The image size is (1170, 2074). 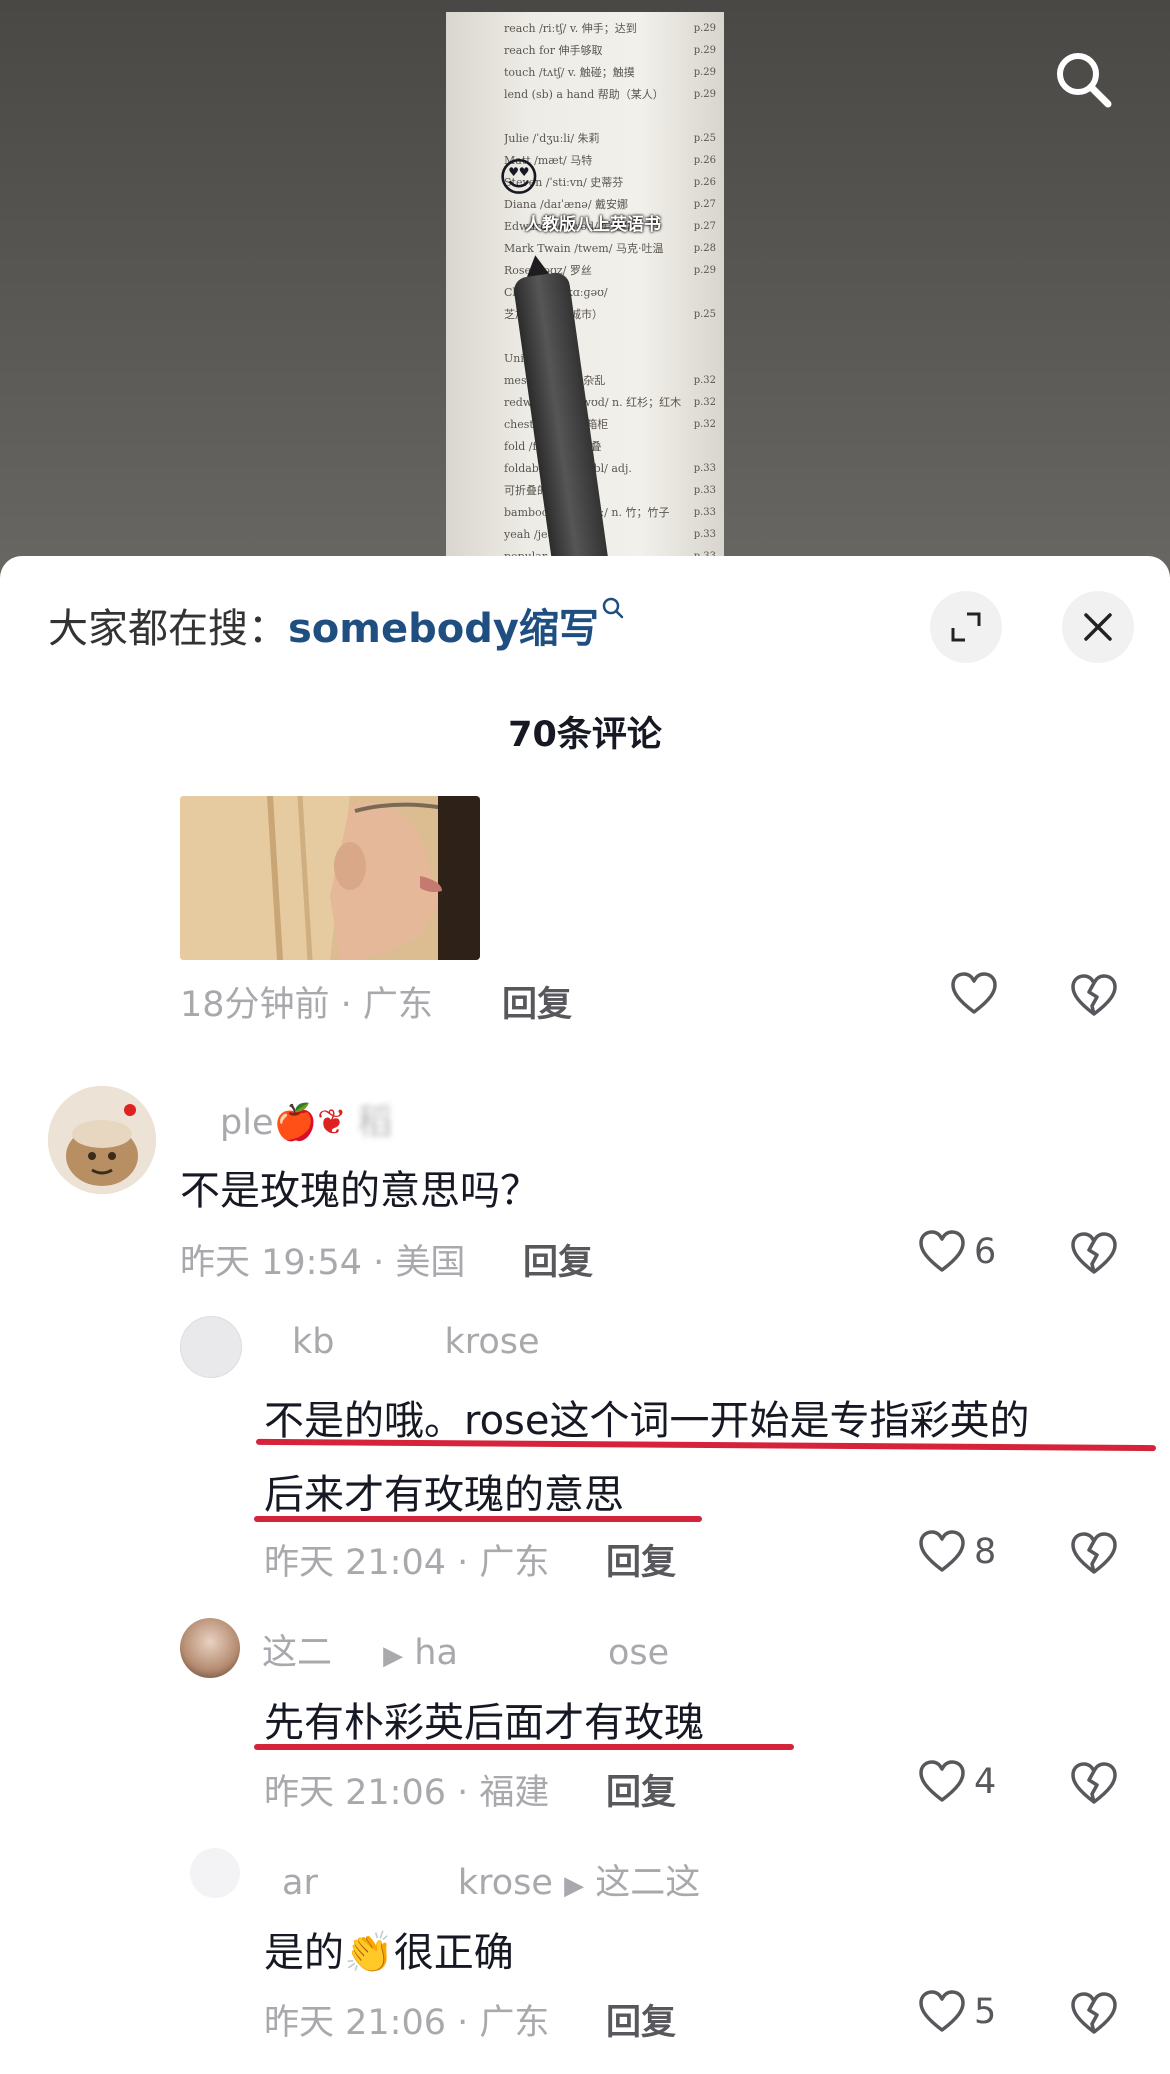 I want to click on comment-username: ple🍎❦ 稻, so click(x=286, y=1119).